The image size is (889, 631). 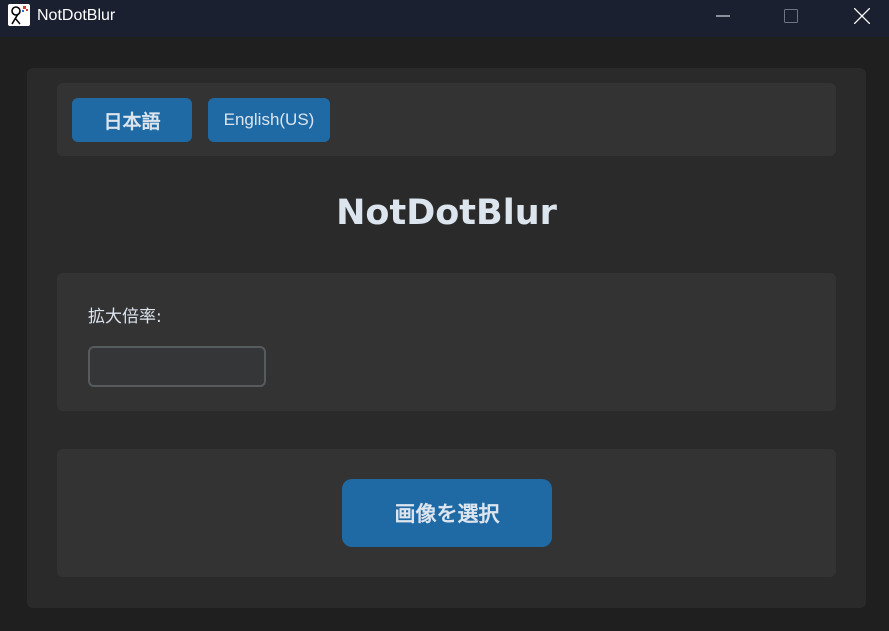 I want to click on app-logo-icon, so click(x=19, y=15).